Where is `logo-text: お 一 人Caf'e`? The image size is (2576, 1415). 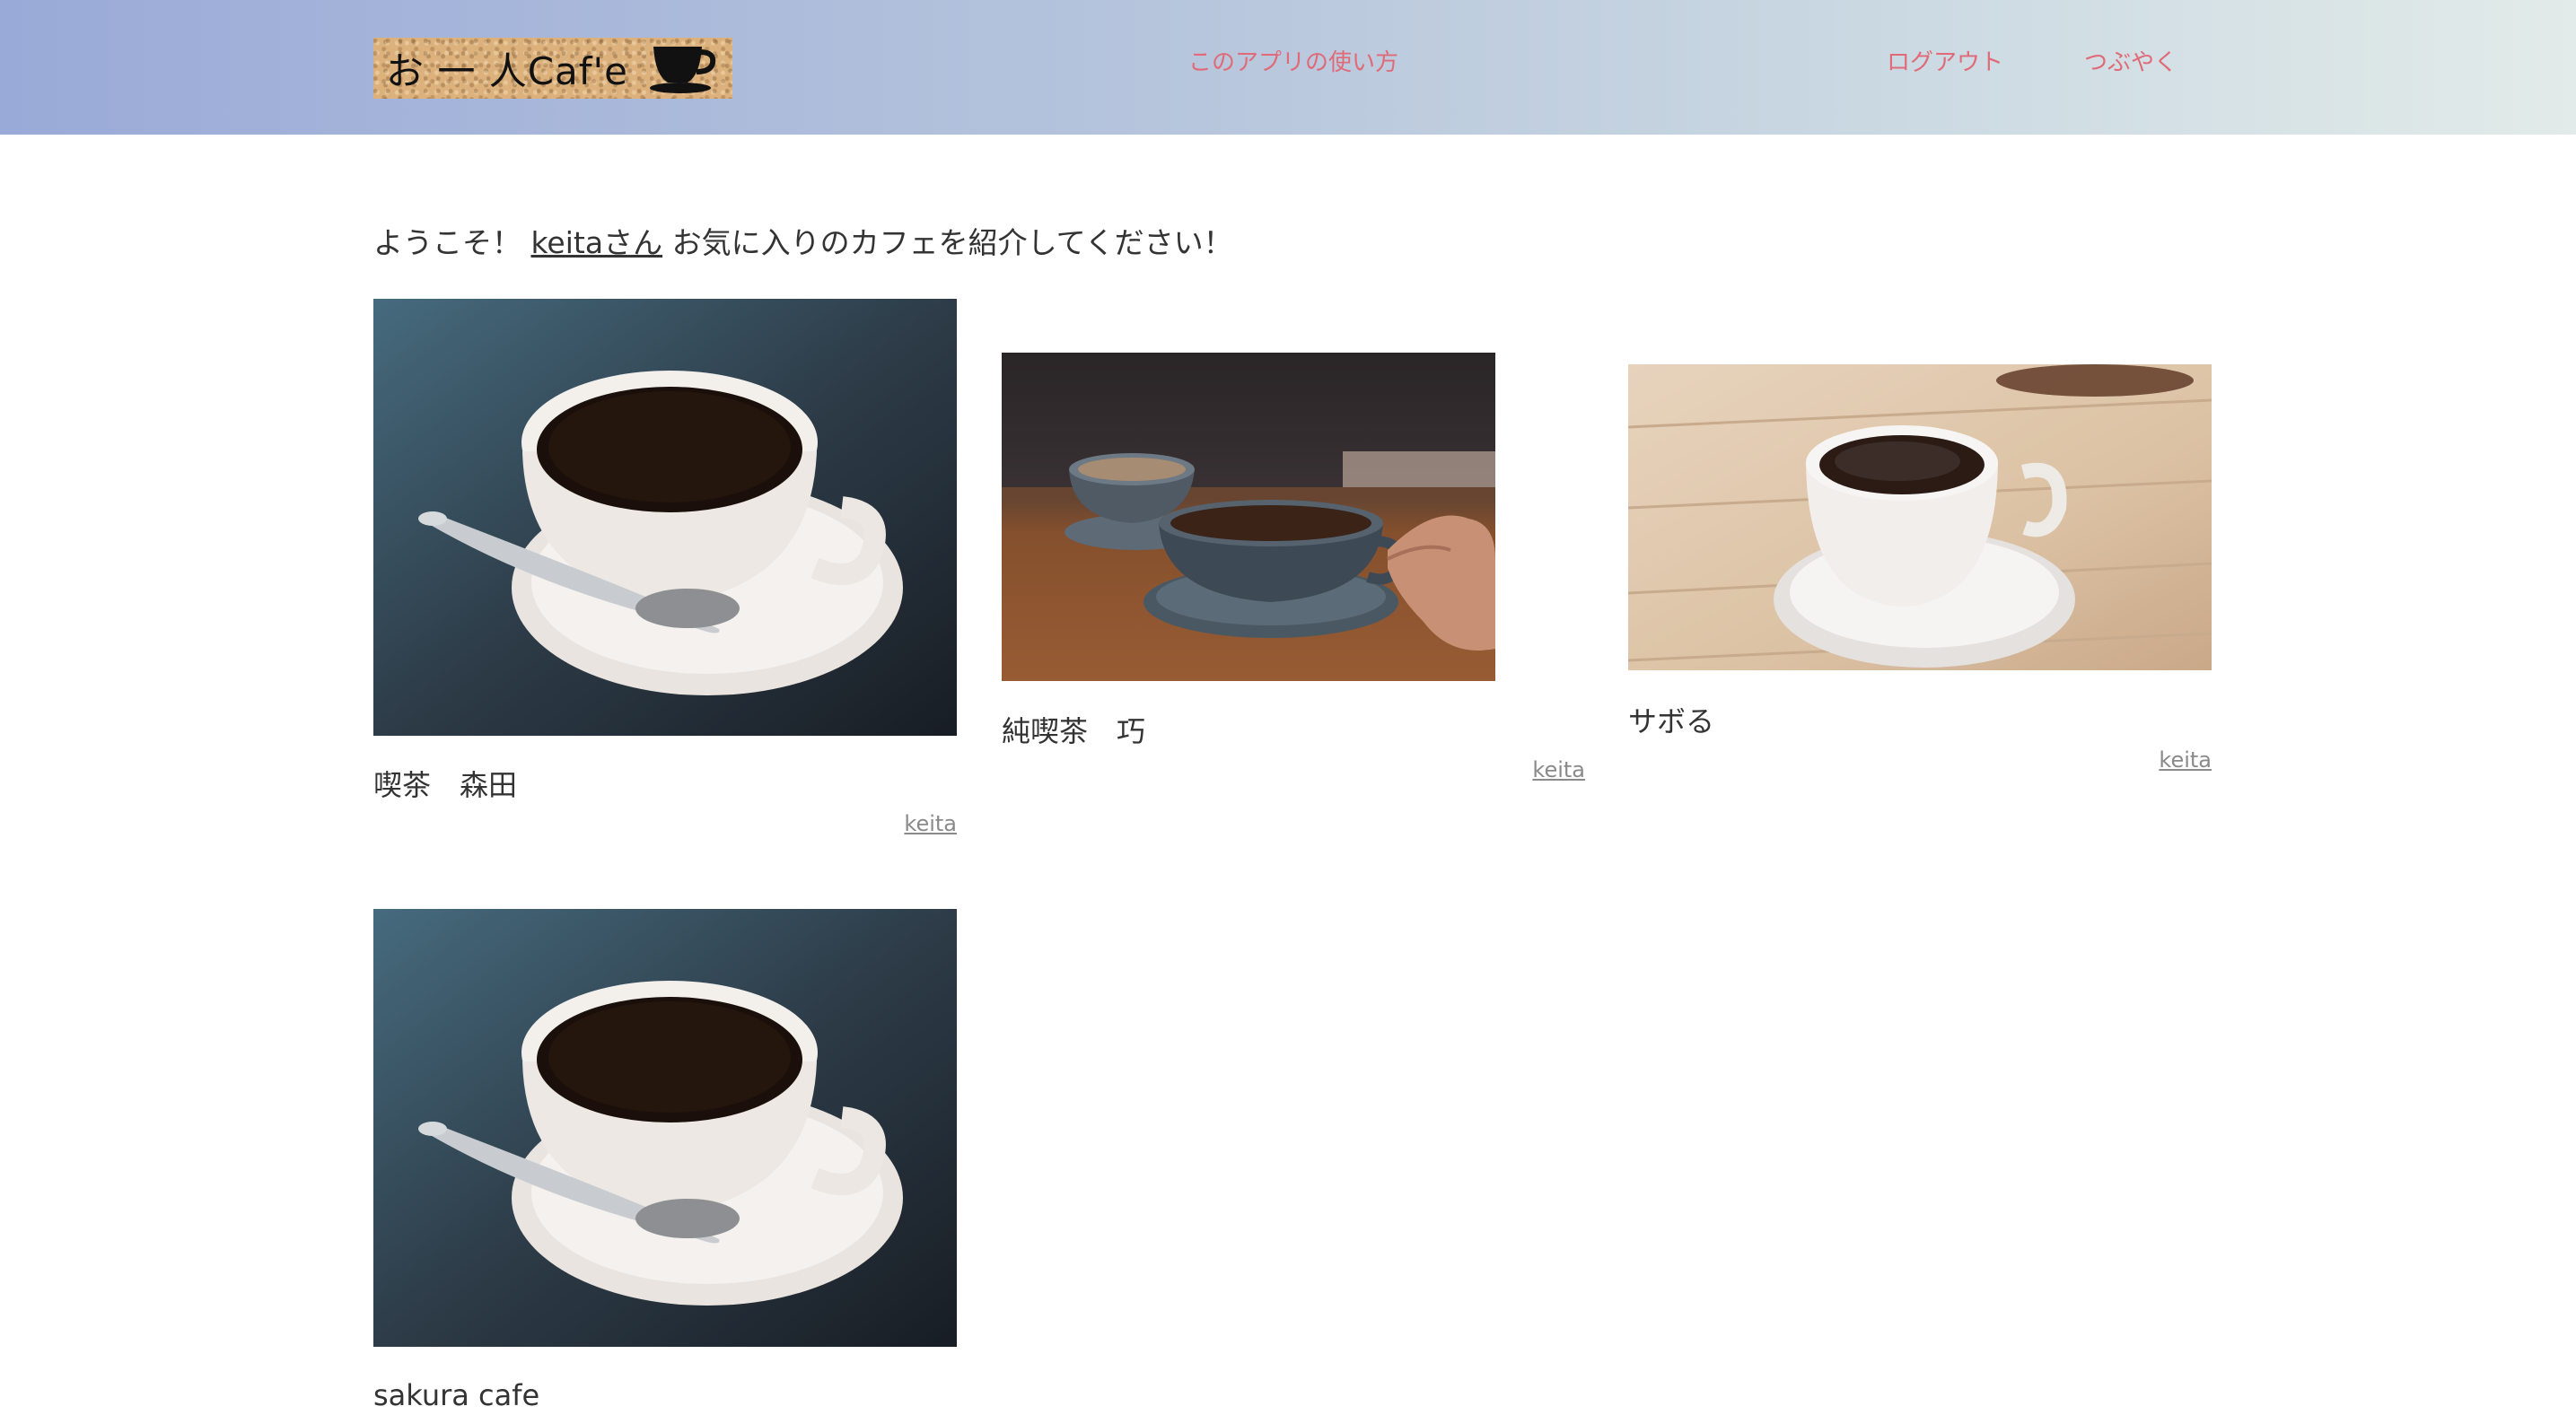 logo-text: お 一 人Caf'e is located at coordinates (507, 71).